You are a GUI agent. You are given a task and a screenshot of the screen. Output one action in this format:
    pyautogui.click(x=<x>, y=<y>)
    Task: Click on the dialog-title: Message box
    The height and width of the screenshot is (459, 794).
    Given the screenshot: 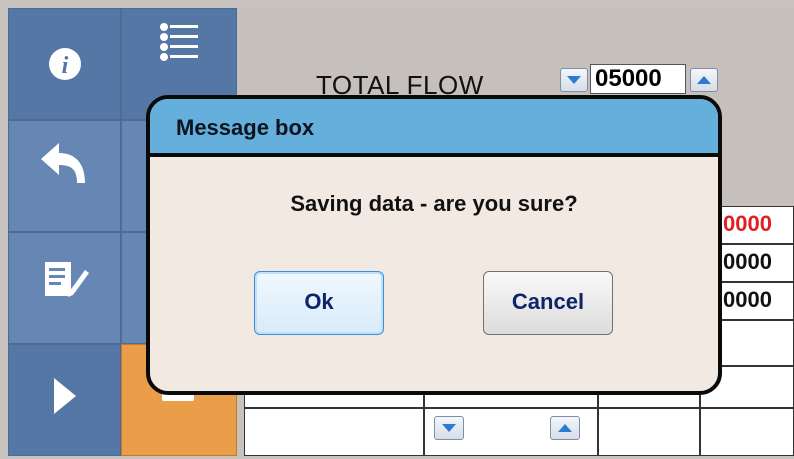 What is the action you would take?
    pyautogui.click(x=434, y=128)
    